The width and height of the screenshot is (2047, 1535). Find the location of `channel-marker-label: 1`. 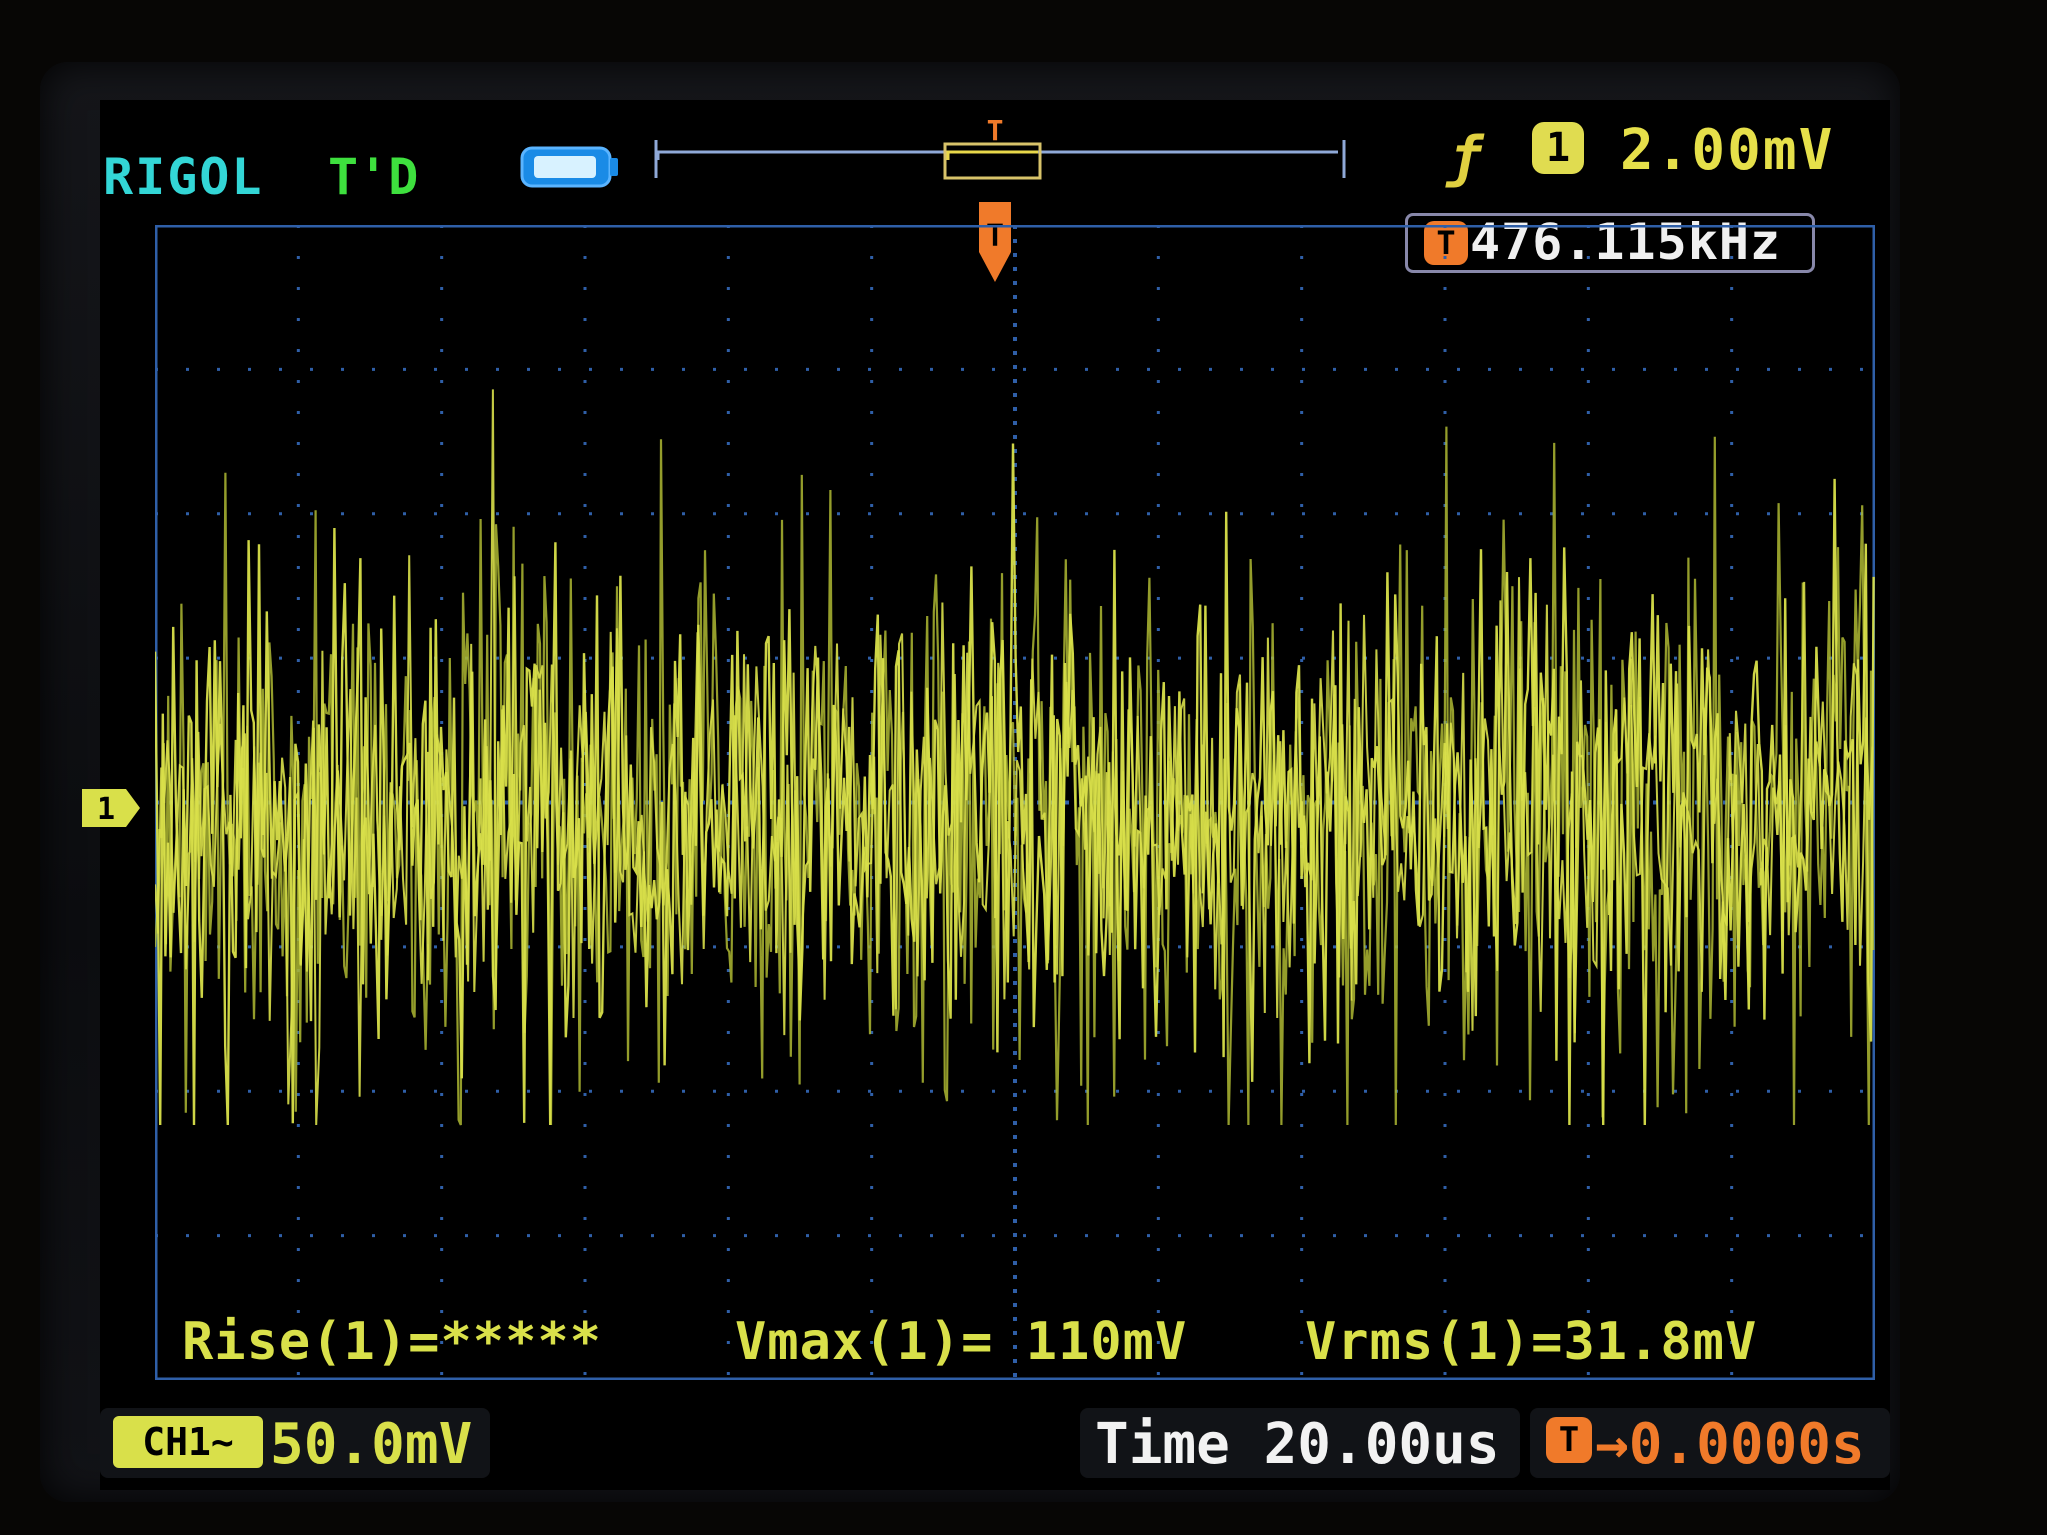

channel-marker-label: 1 is located at coordinates (106, 809).